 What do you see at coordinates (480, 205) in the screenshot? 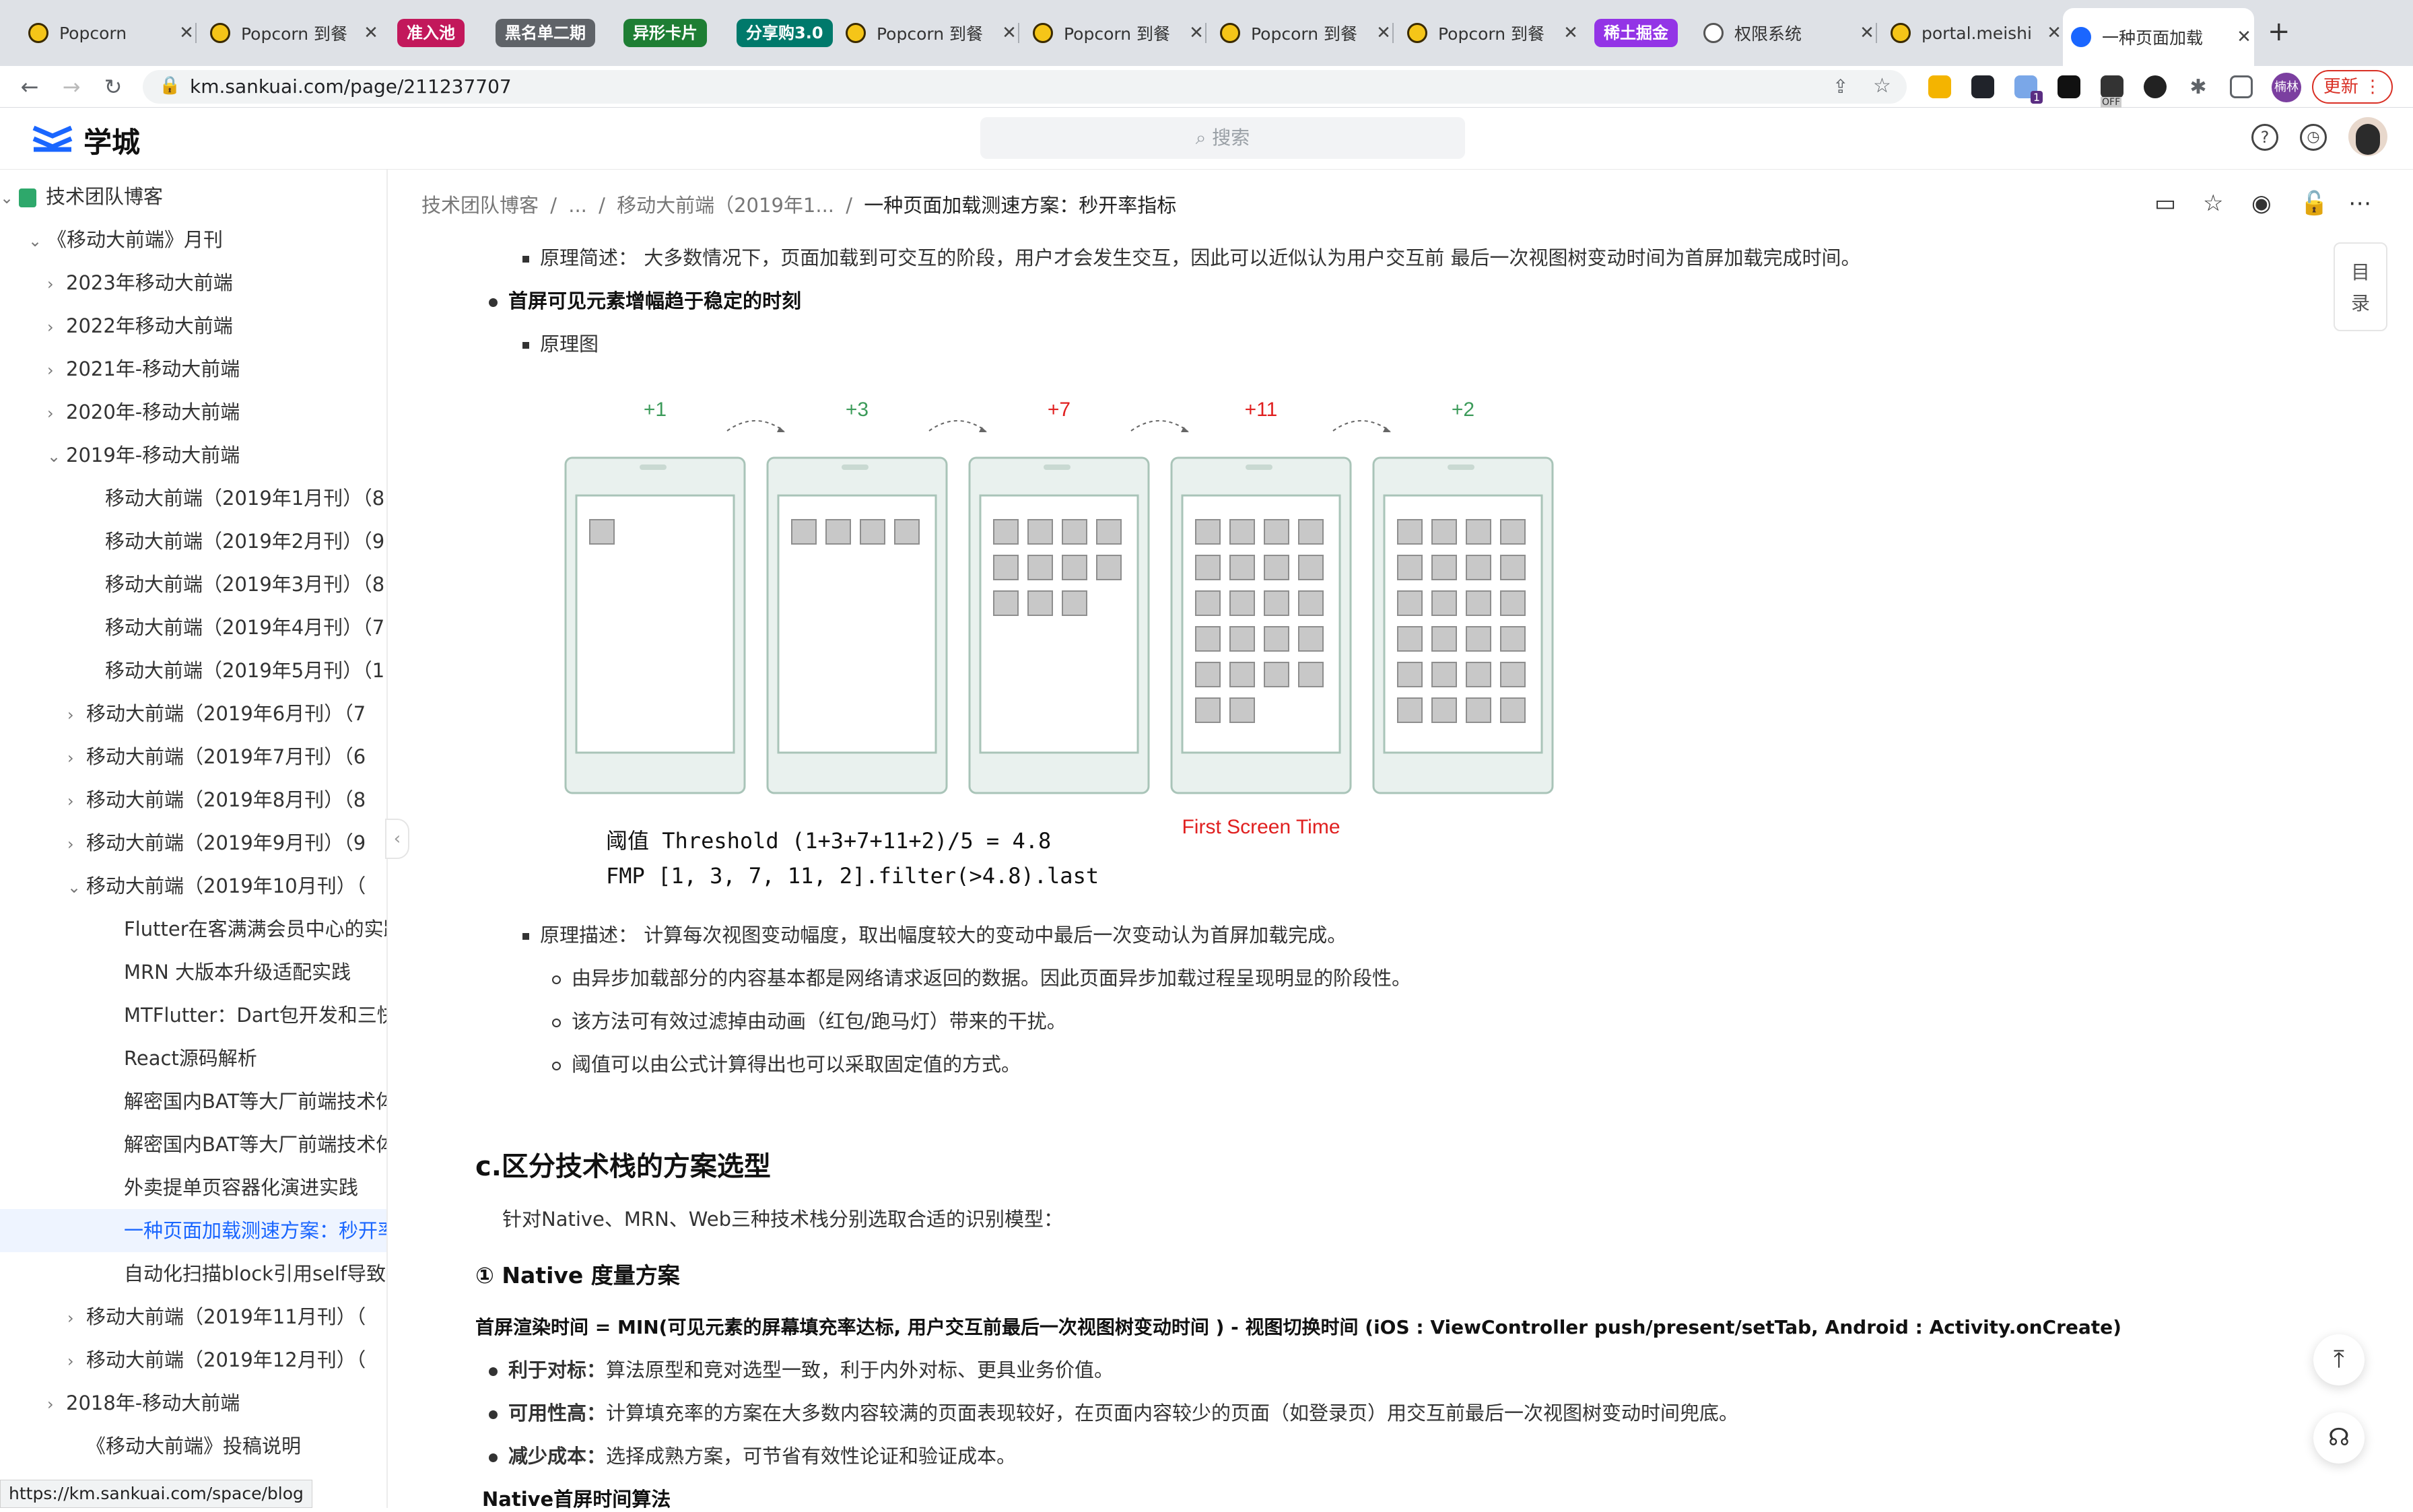
I see `breadcrumb-item: 技术团队博客` at bounding box center [480, 205].